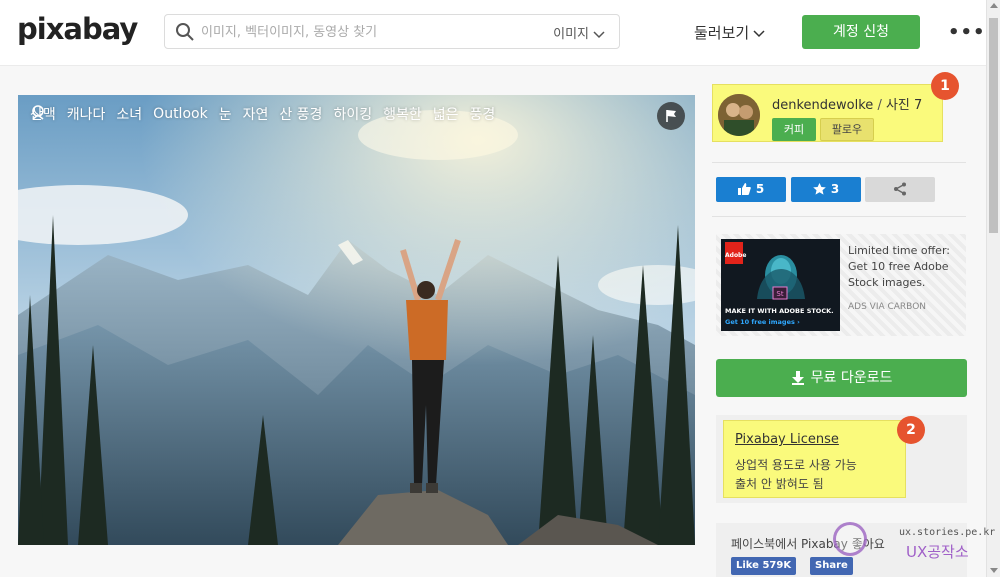 The height and width of the screenshot is (577, 1000). I want to click on scroll-thumb, so click(993, 125).